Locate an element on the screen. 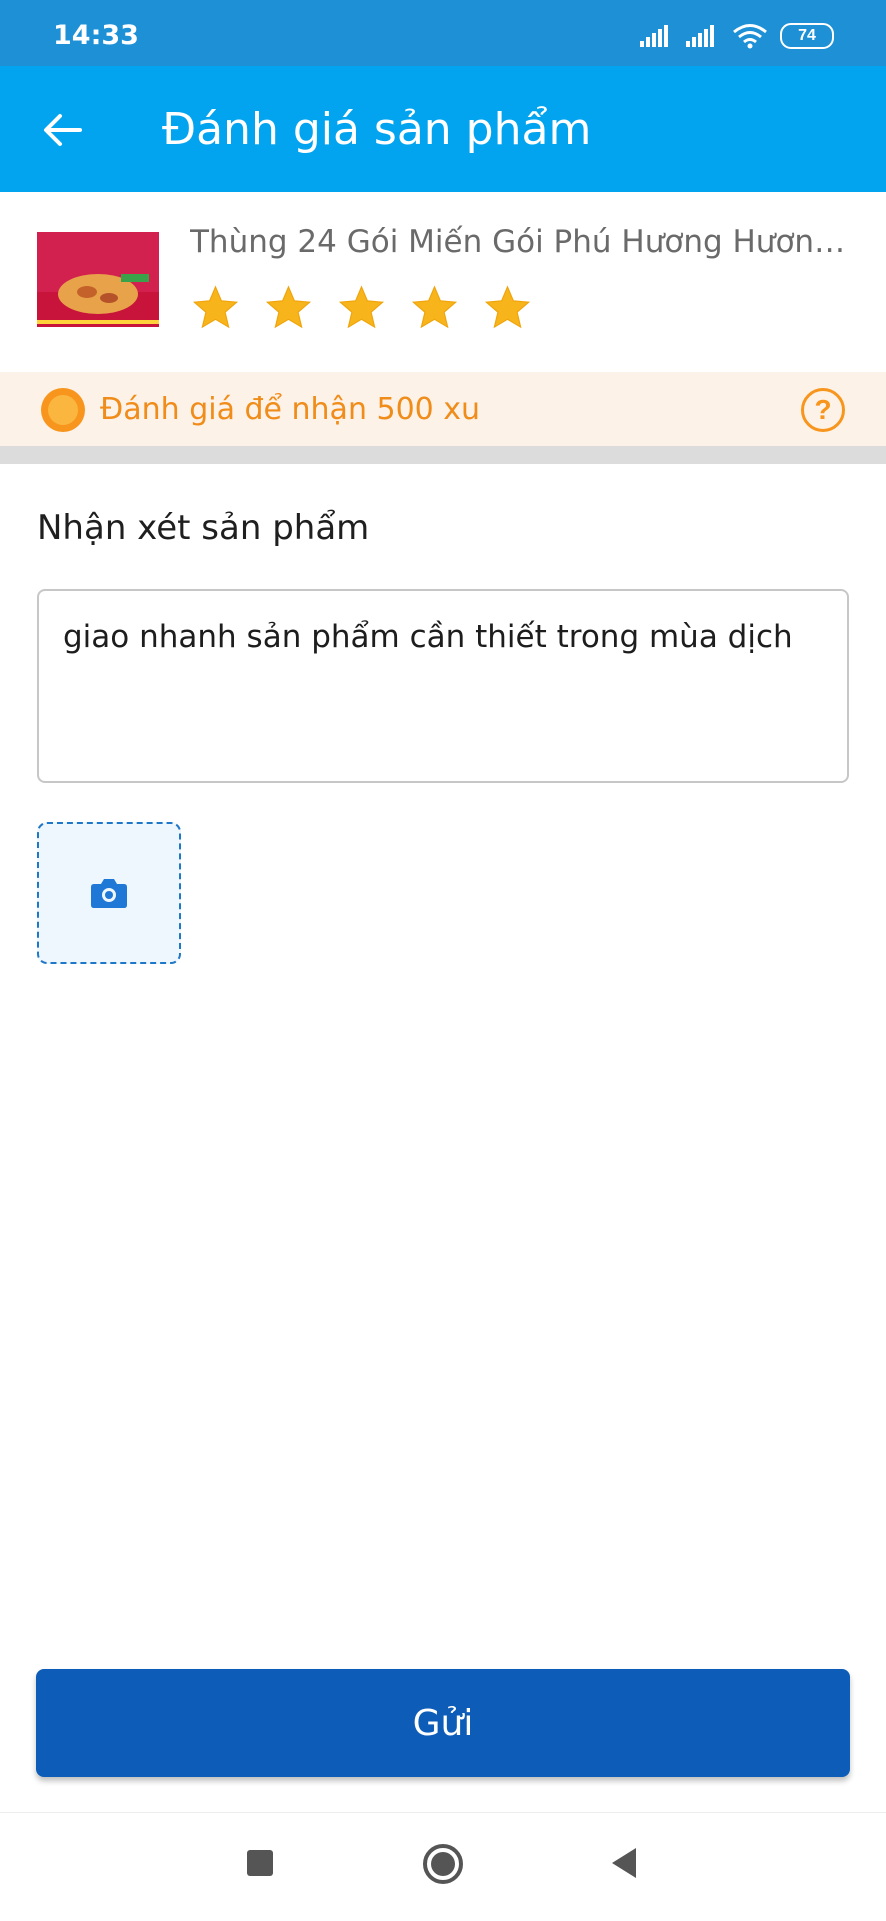 The image size is (886, 1921). coin-icon is located at coordinates (63, 410).